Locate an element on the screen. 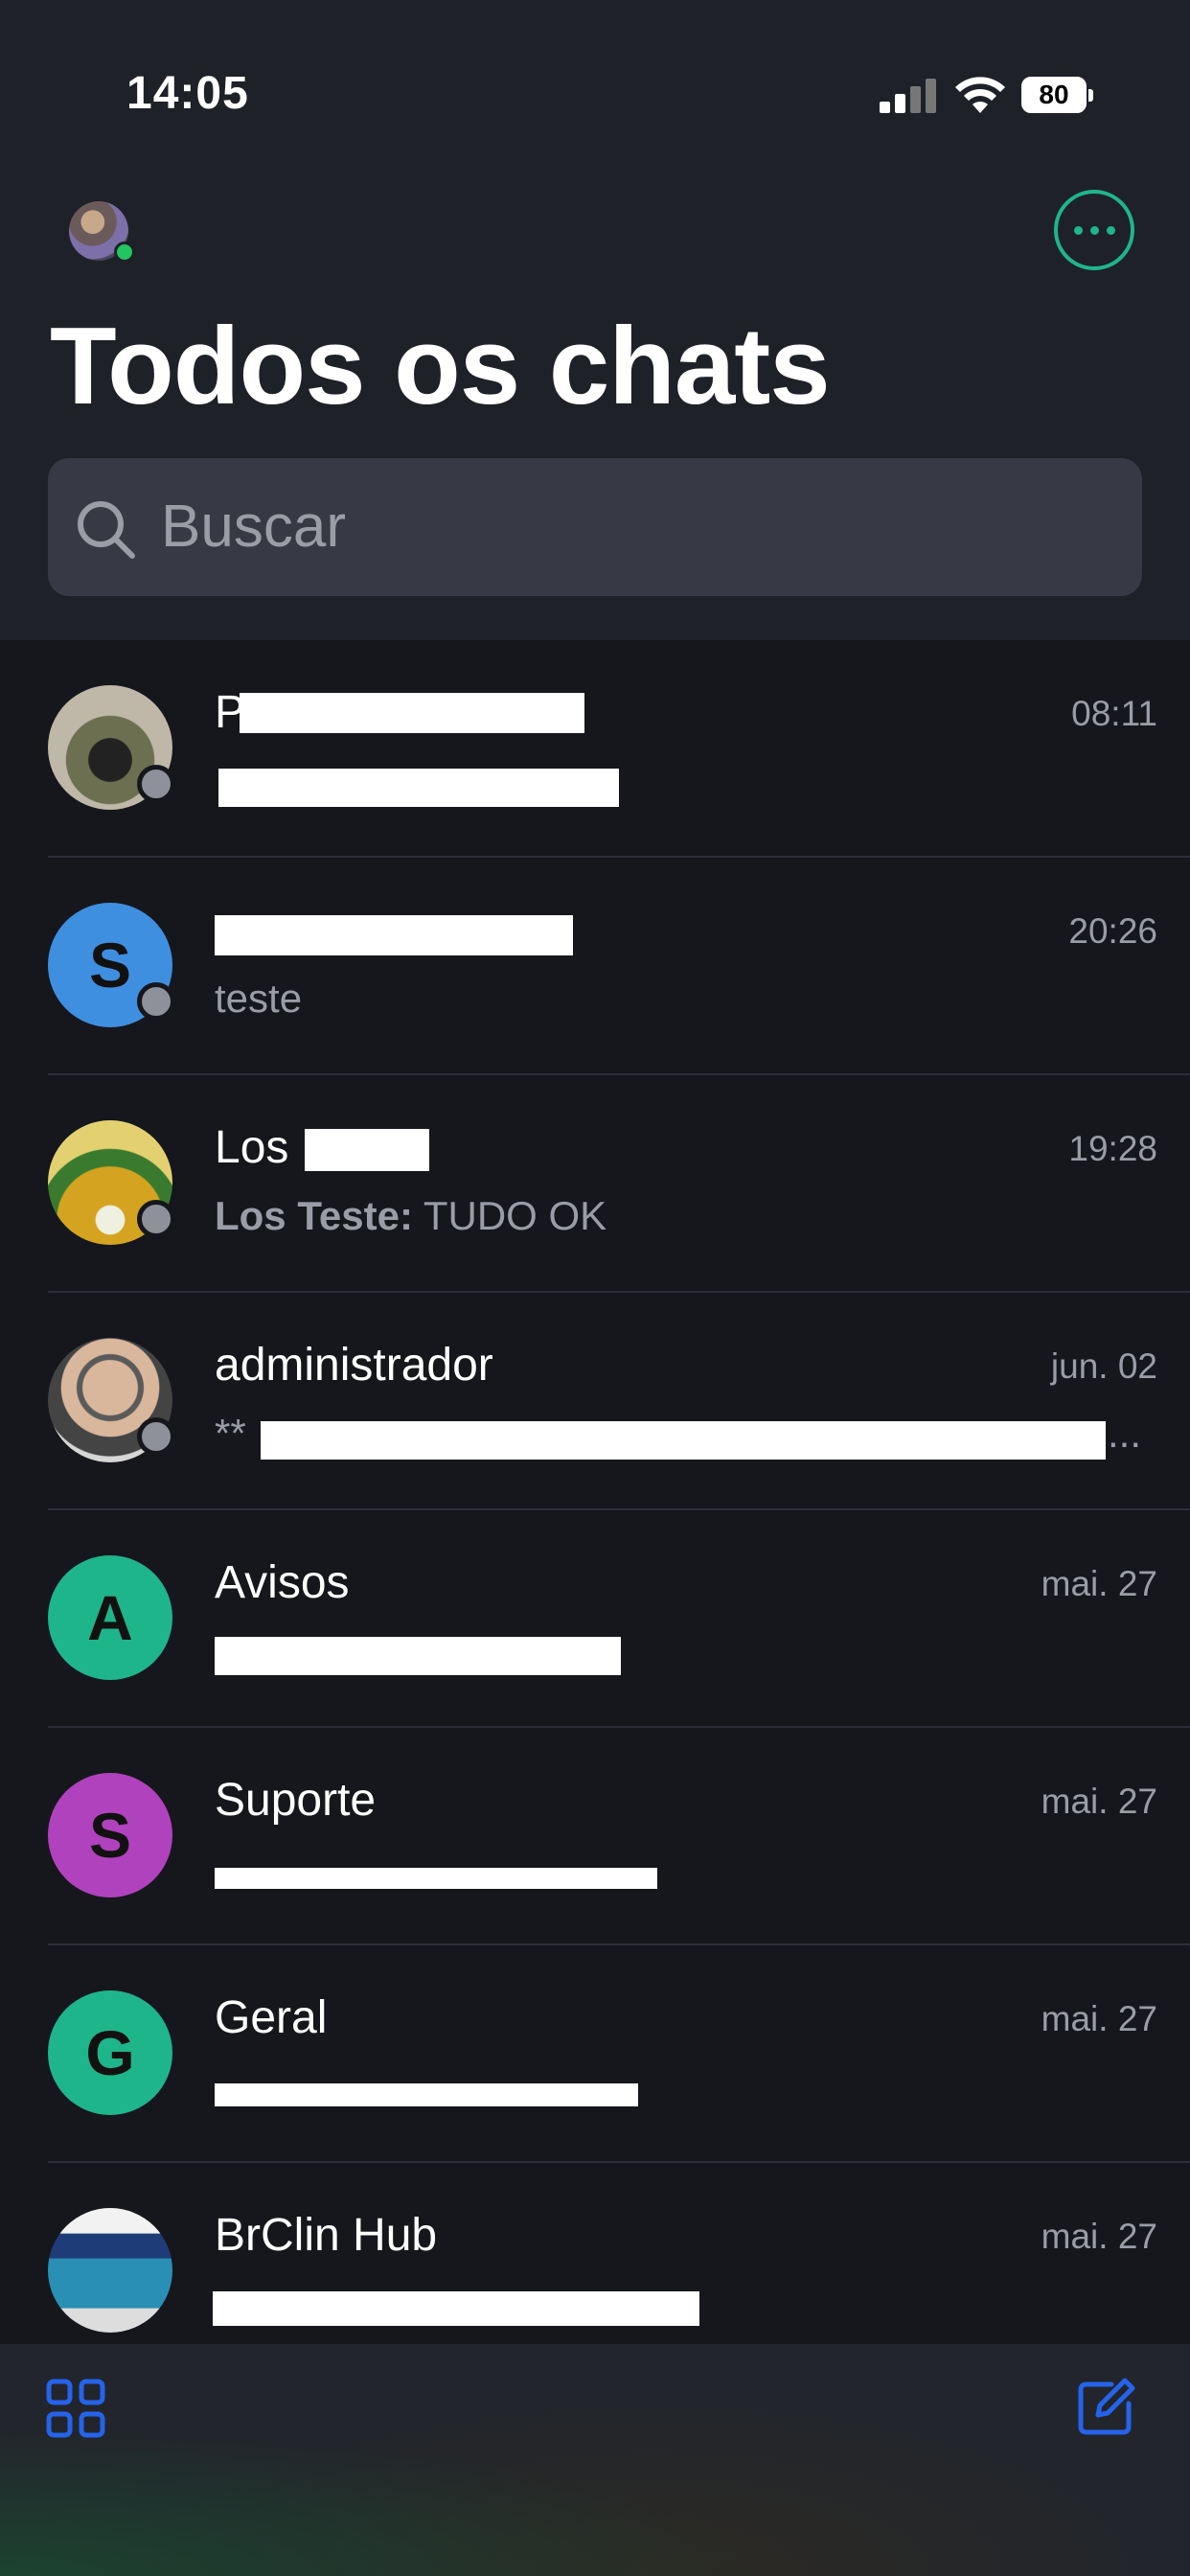 The width and height of the screenshot is (1190, 2576). preview-sender: Los Teste: is located at coordinates (314, 1215).